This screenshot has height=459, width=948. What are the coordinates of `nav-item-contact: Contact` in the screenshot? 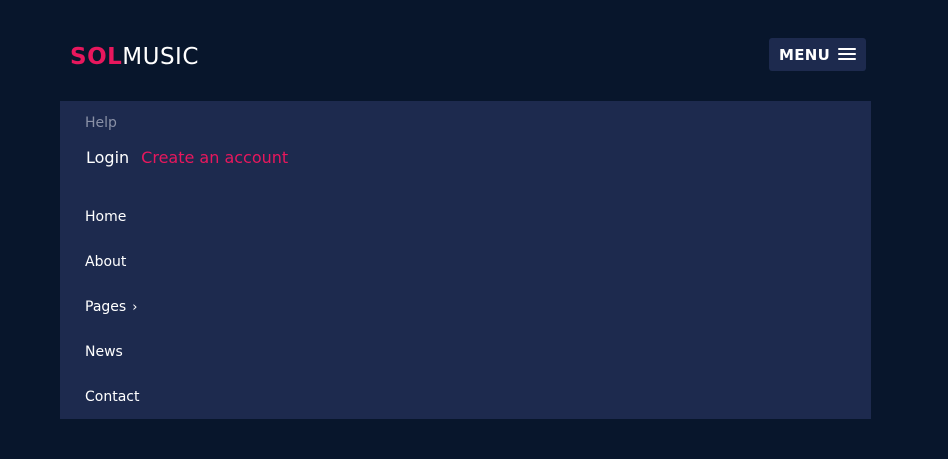 It's located at (112, 407).